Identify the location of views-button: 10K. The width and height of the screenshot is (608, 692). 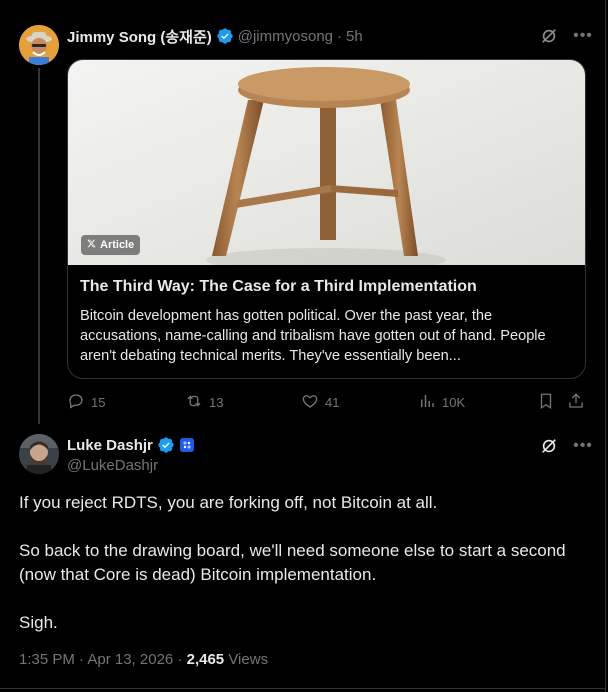
(441, 402).